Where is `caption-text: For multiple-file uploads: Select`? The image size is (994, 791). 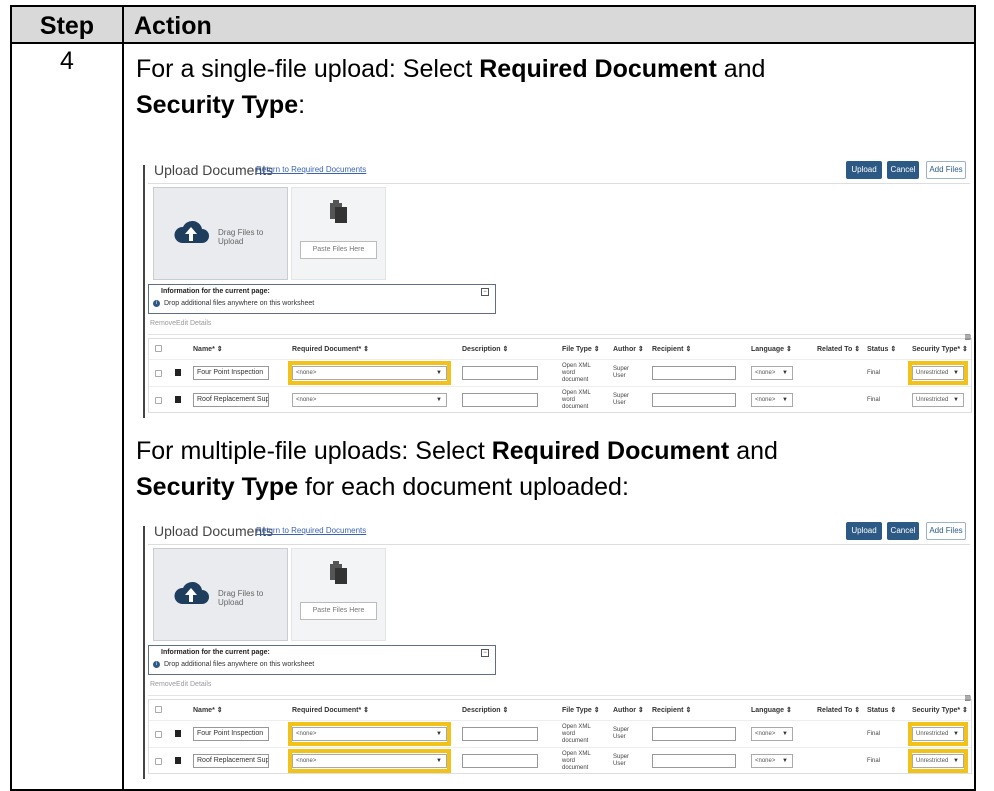
caption-text: For multiple-file uploads: Select is located at coordinates (314, 451).